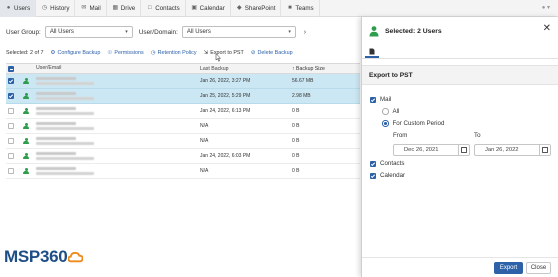 The width and height of the screenshot is (558, 277). Describe the element at coordinates (239, 7) in the screenshot. I see `sharepoint-icon: ◆` at that location.